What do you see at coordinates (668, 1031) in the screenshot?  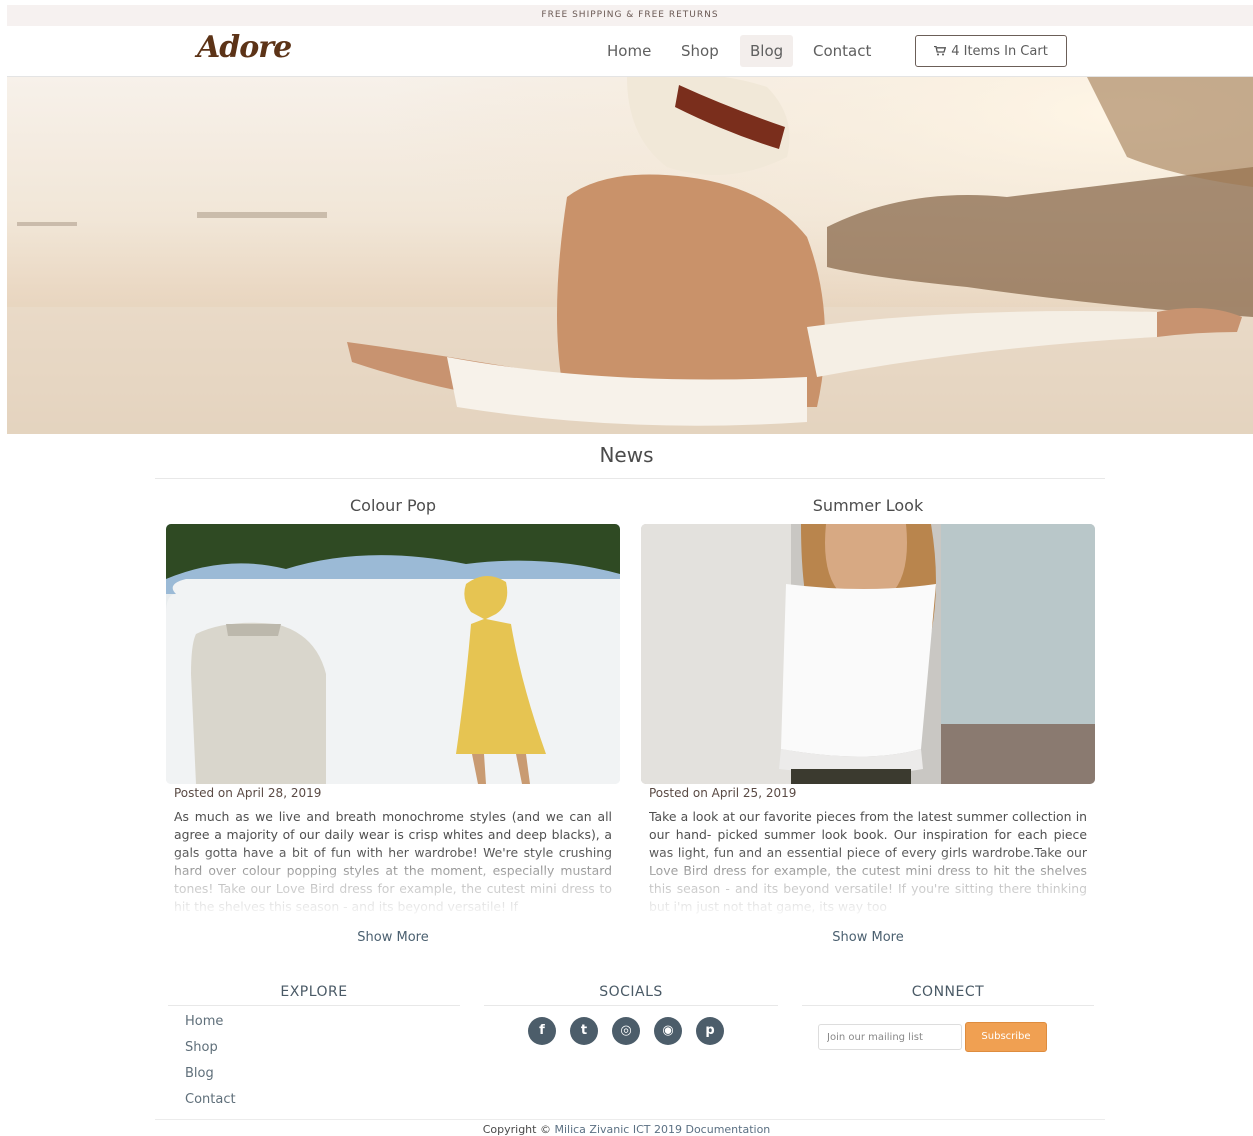 I see `snapchat-icon: ◉` at bounding box center [668, 1031].